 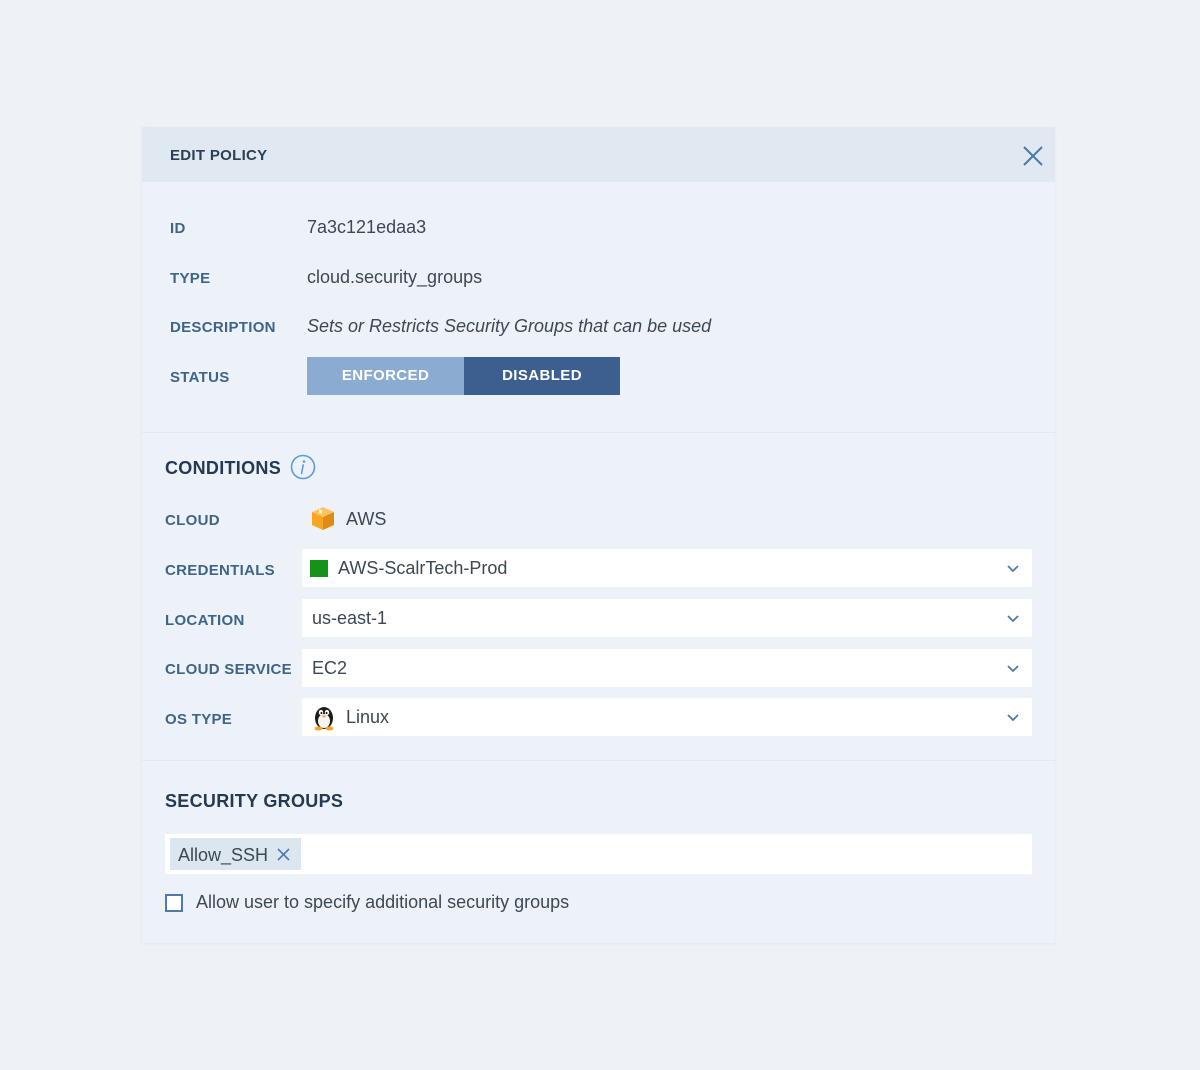 I want to click on credential-color-swatch, so click(x=319, y=568).